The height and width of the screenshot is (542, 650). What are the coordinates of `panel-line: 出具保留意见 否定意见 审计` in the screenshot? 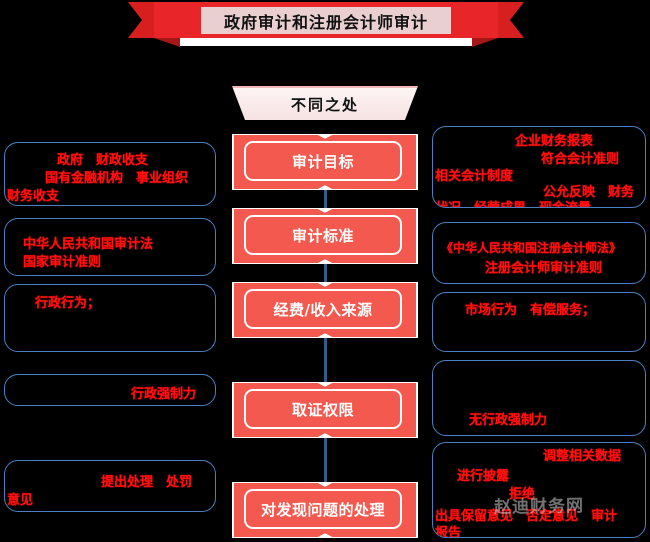 It's located at (526, 516).